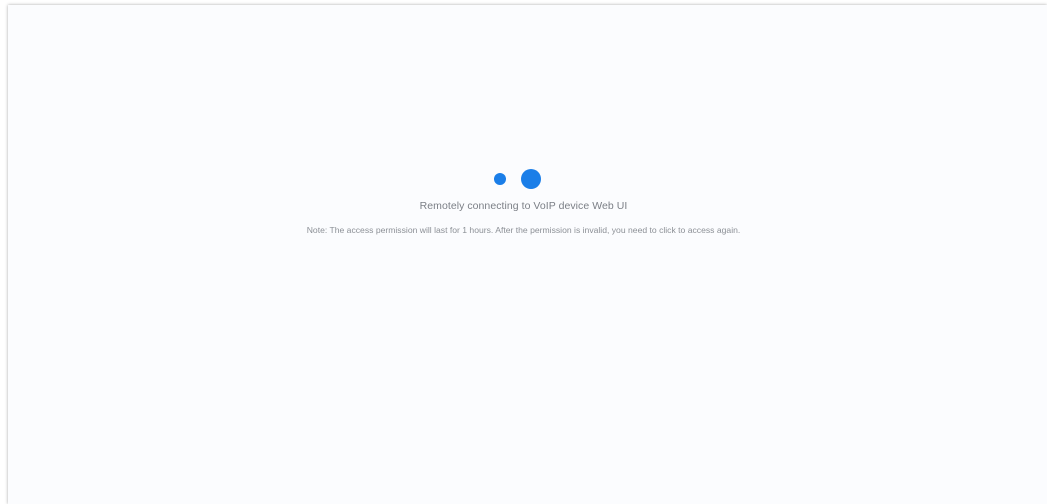  I want to click on loading-dot-small-icon, so click(500, 179).